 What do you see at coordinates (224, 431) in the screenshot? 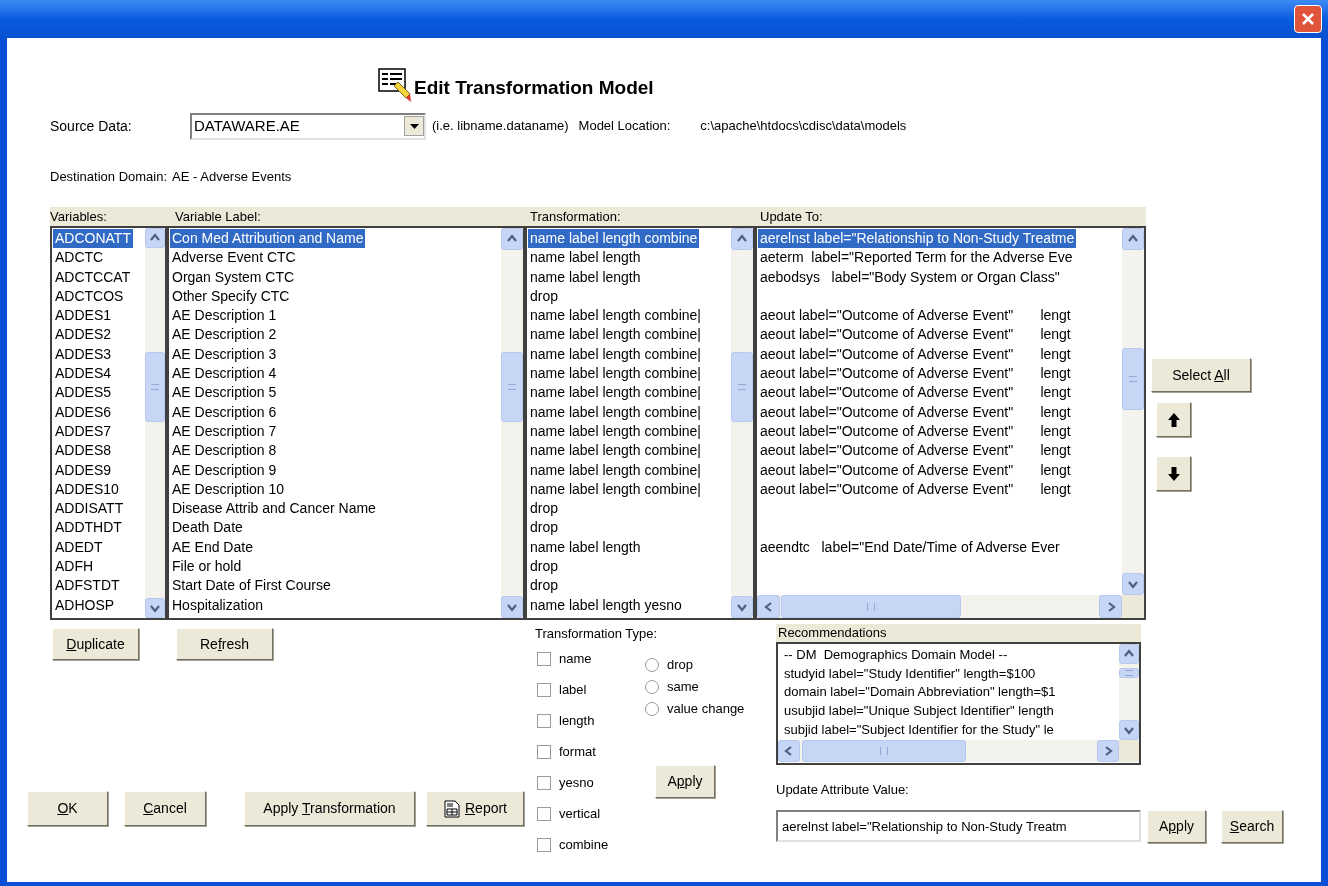
I see `list-item: AE Description 7` at bounding box center [224, 431].